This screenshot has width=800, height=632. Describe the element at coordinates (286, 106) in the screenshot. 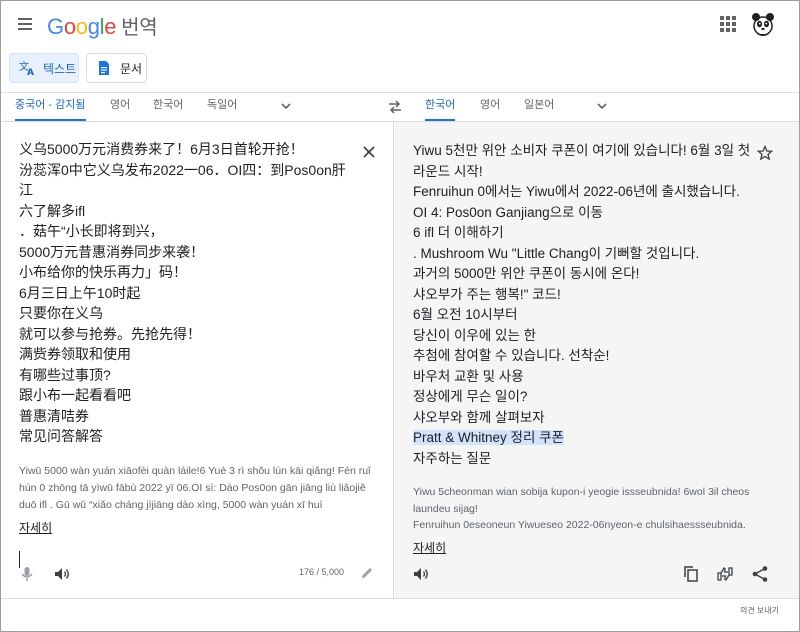

I see `source-lang-chevron-down-icon` at that location.